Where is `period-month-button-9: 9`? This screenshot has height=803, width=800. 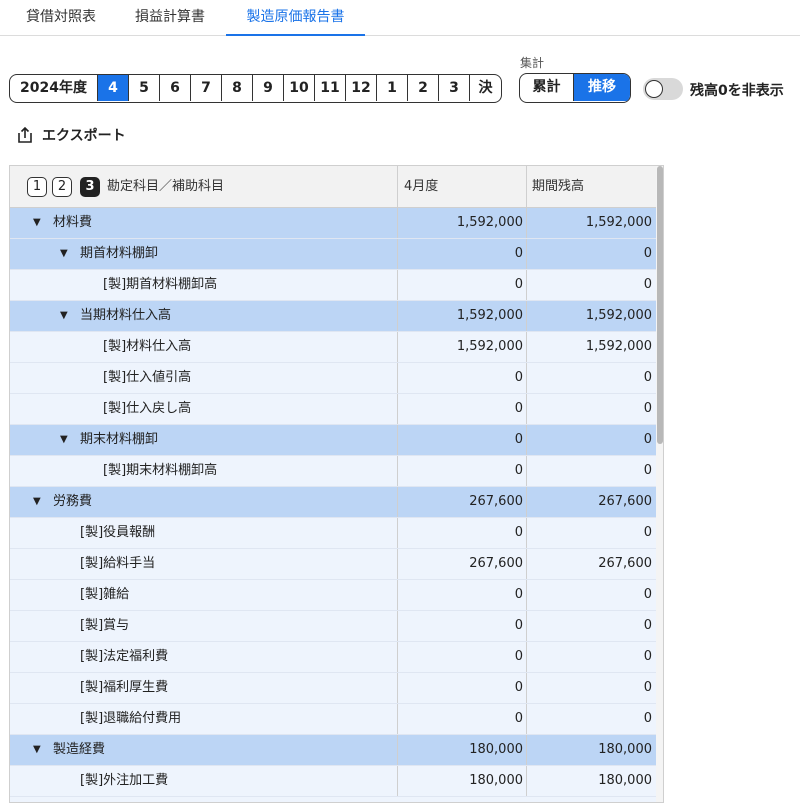
period-month-button-9: 9 is located at coordinates (268, 88).